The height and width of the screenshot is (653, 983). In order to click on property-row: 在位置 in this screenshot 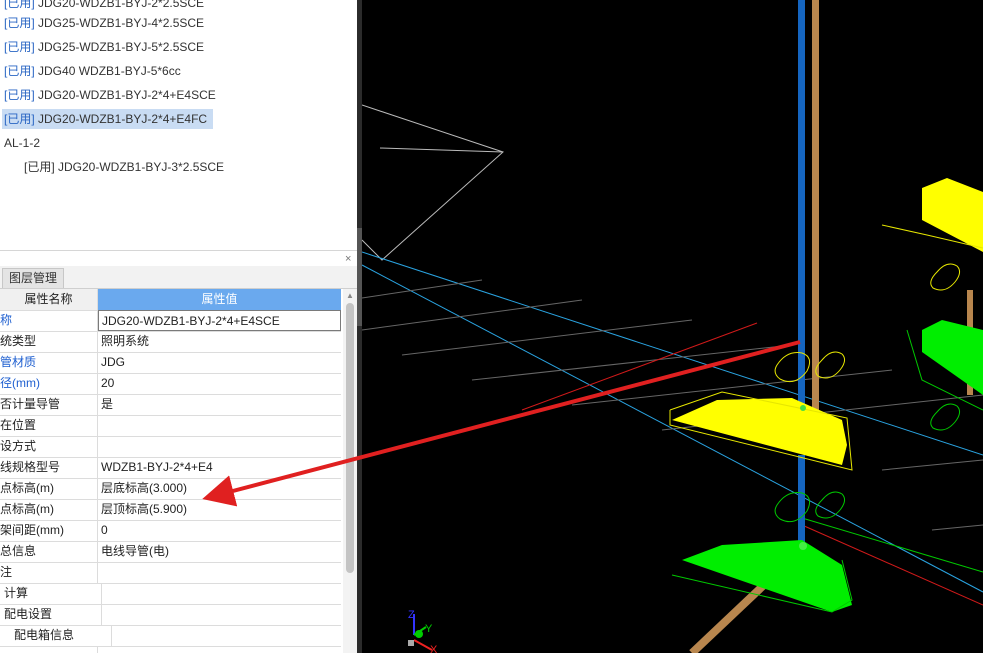, I will do `click(170, 426)`.